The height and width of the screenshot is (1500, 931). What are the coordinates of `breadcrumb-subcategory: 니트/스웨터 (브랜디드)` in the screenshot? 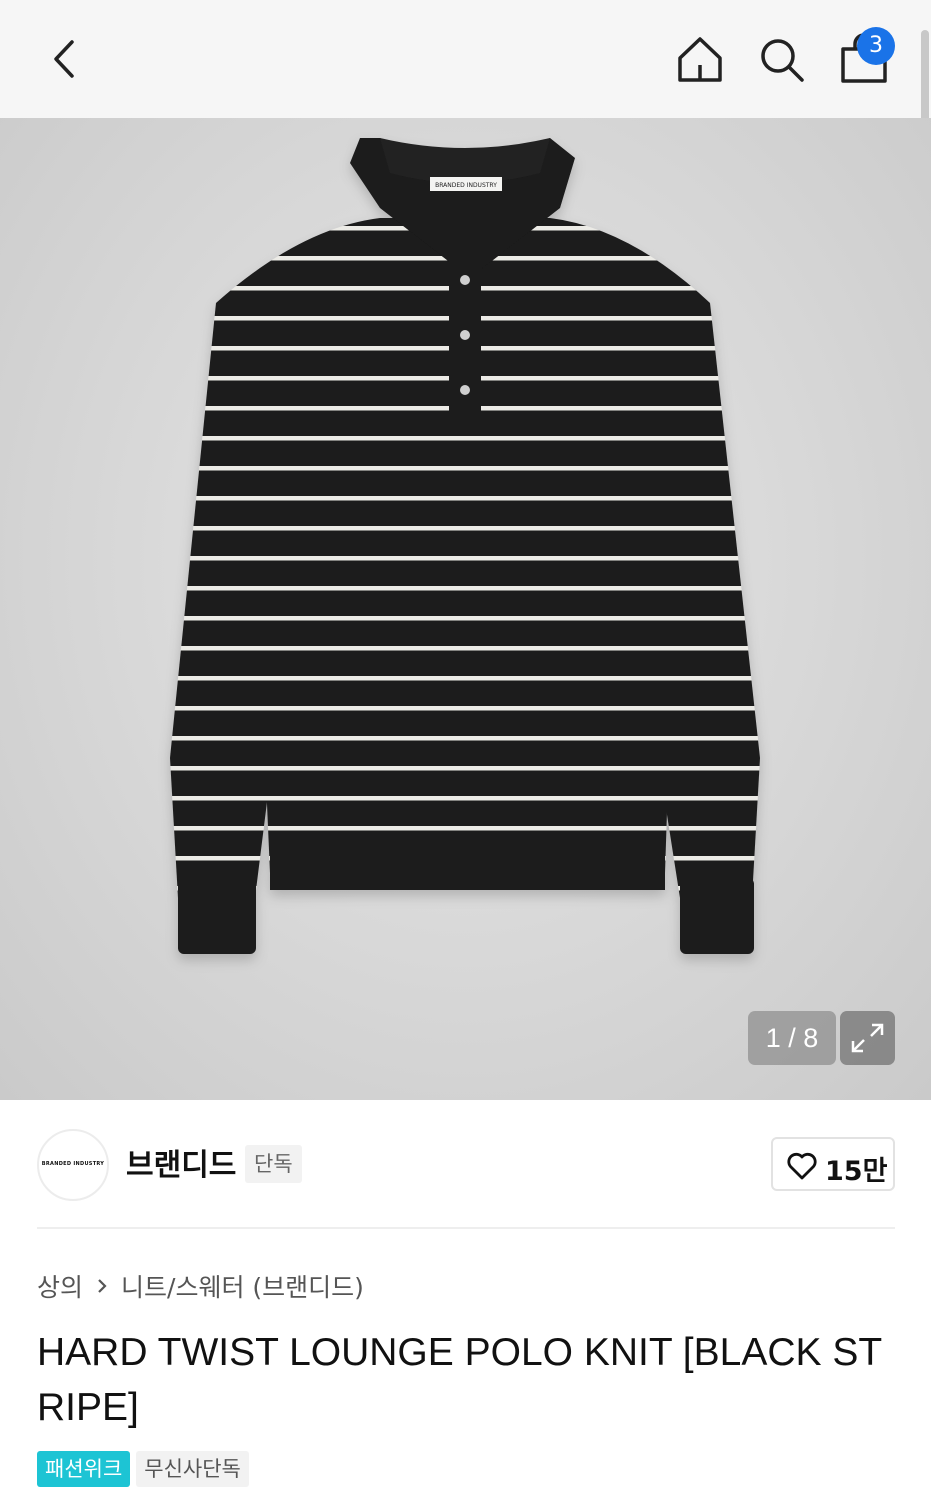 It's located at (242, 1286).